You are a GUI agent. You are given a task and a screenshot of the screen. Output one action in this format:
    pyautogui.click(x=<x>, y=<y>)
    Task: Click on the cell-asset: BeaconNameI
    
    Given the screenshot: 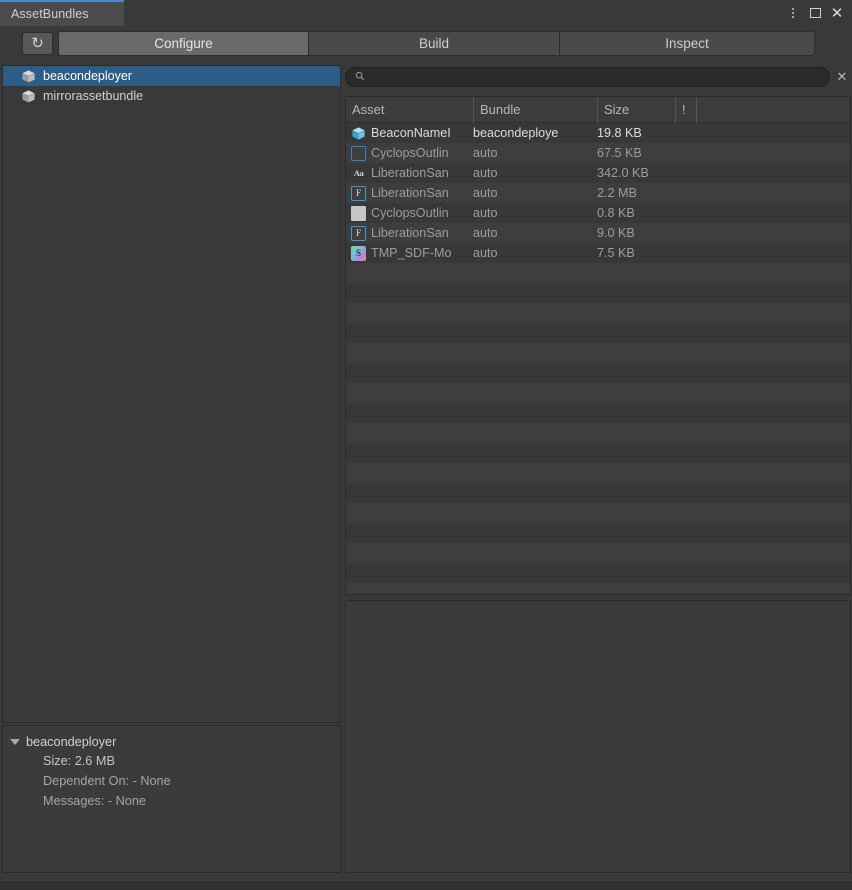 What is the action you would take?
    pyautogui.click(x=409, y=133)
    